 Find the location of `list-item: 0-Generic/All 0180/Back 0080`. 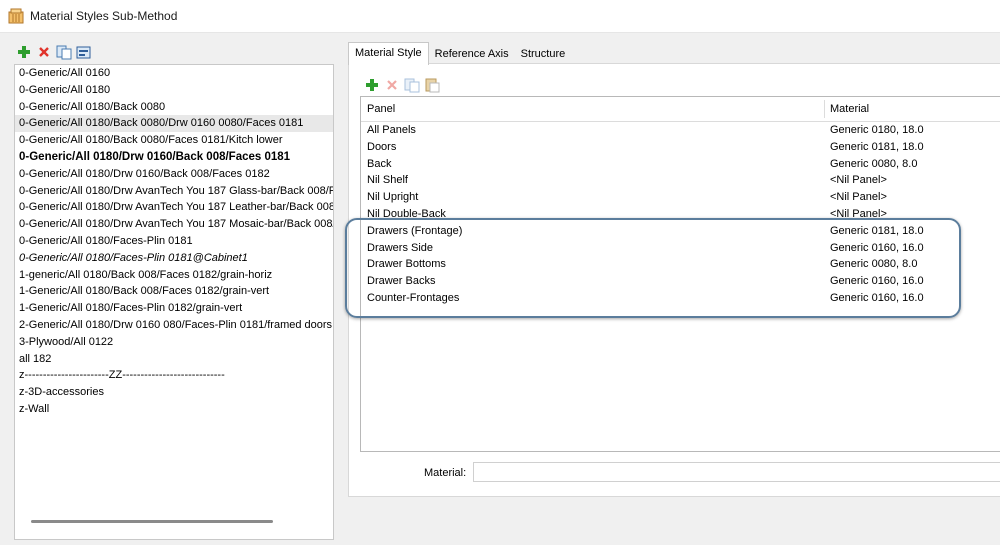

list-item: 0-Generic/All 0180/Back 0080 is located at coordinates (174, 107).